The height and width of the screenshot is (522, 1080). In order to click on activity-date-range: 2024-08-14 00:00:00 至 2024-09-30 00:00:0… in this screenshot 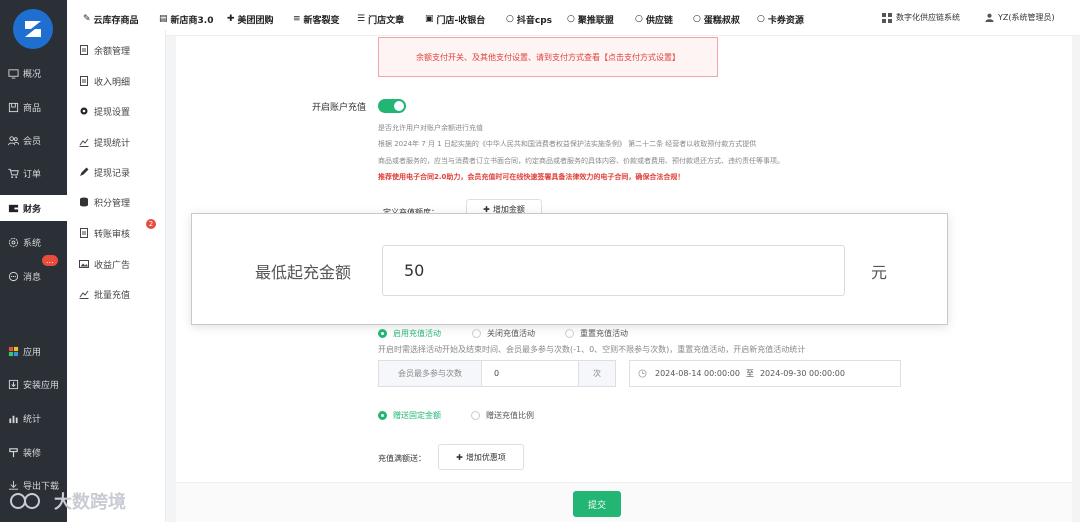, I will do `click(765, 373)`.